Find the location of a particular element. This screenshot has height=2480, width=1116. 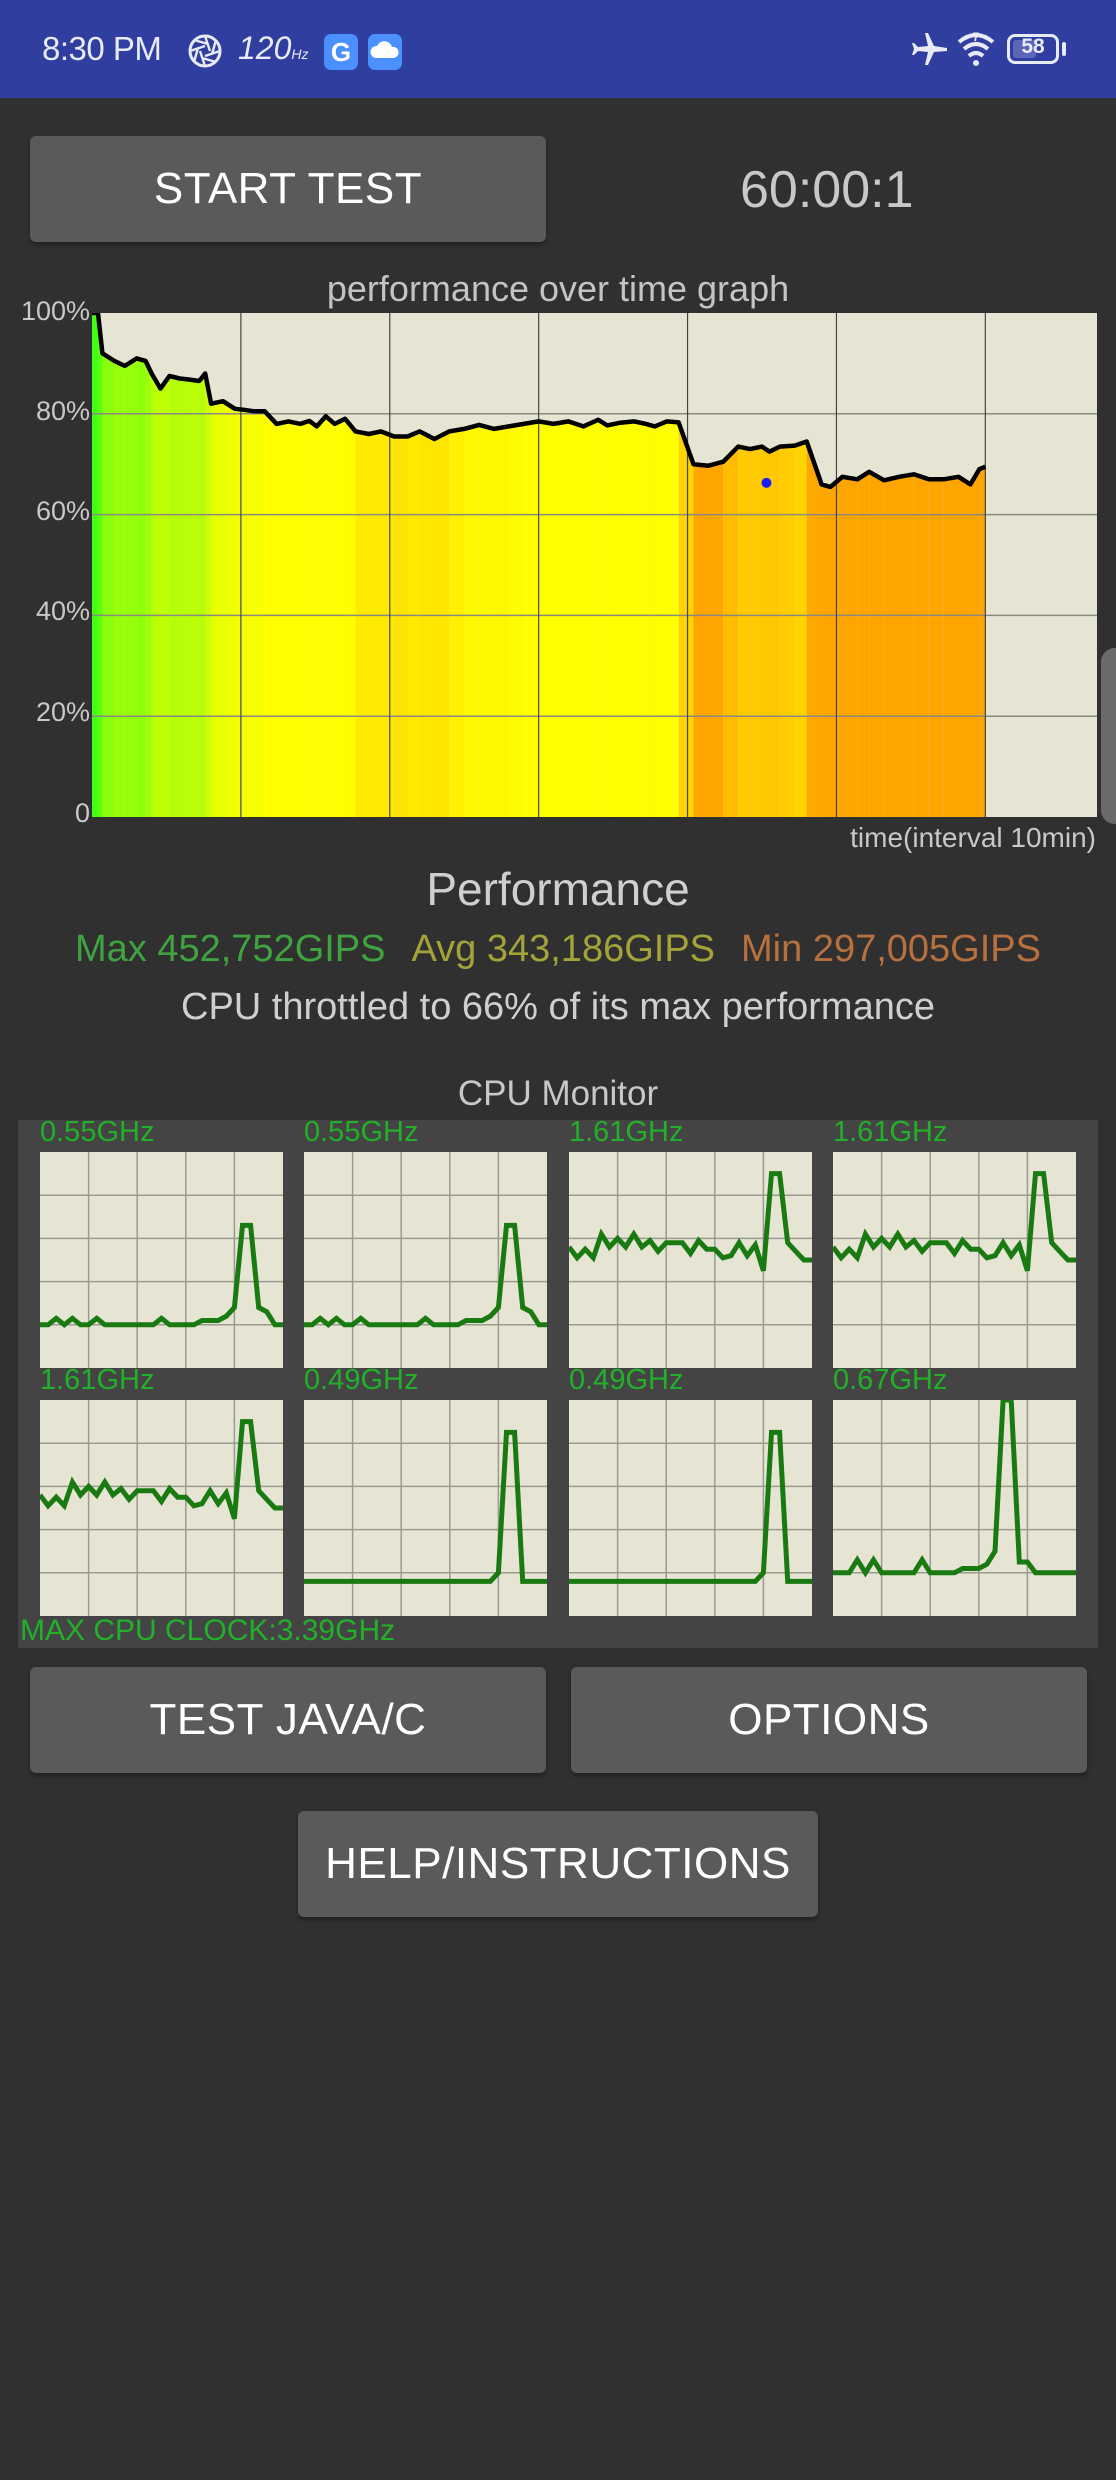

refresh-rate-indicator: 120Hz is located at coordinates (273, 48).